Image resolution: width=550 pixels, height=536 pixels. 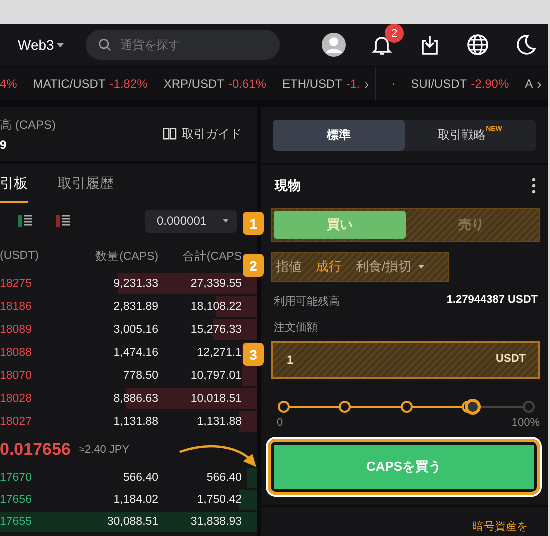 I want to click on price-cell-text: 18088, so click(x=16, y=352).